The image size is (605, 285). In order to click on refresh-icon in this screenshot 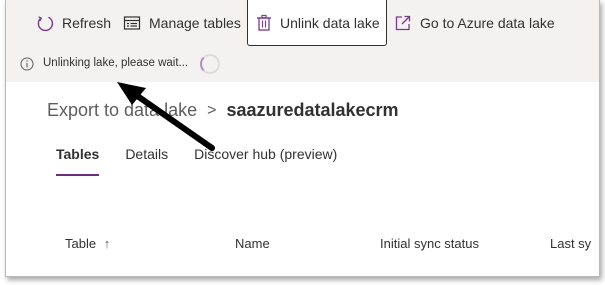, I will do `click(45, 23)`.